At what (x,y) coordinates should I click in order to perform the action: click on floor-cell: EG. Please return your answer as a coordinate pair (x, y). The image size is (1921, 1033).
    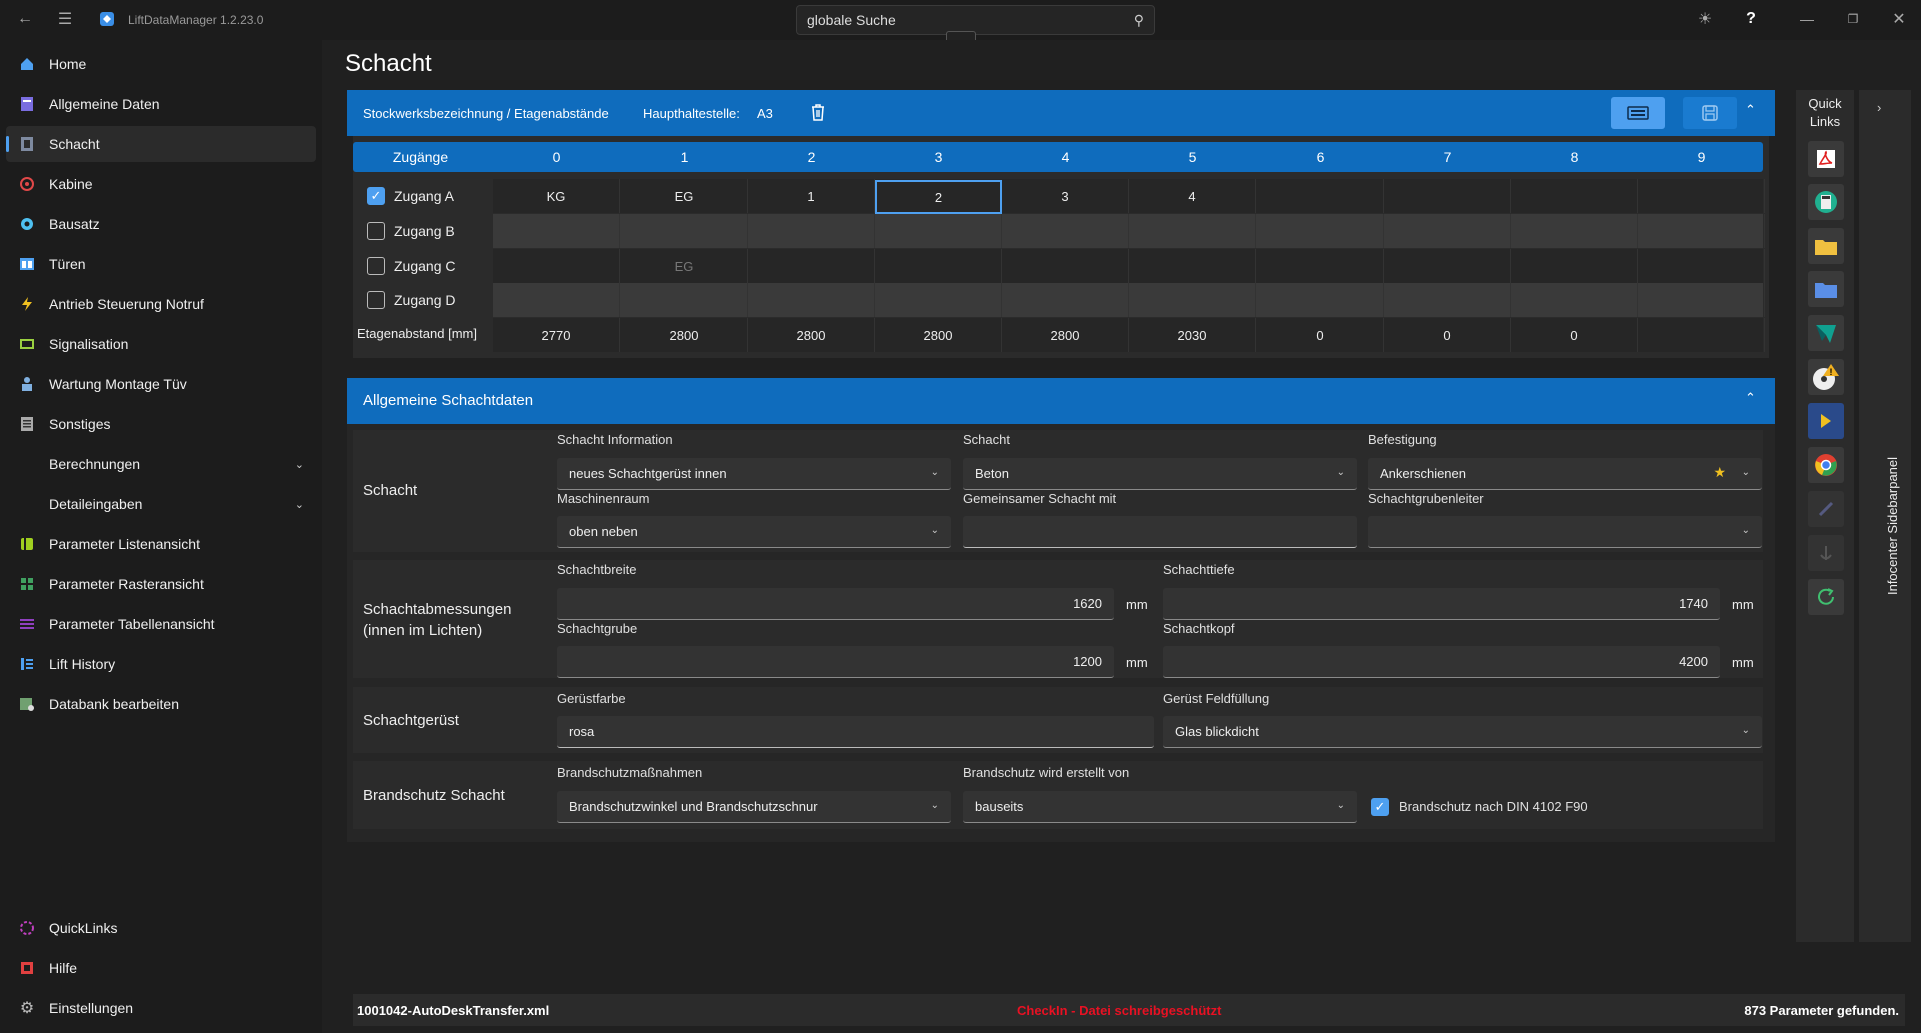
    Looking at the image, I should click on (684, 196).